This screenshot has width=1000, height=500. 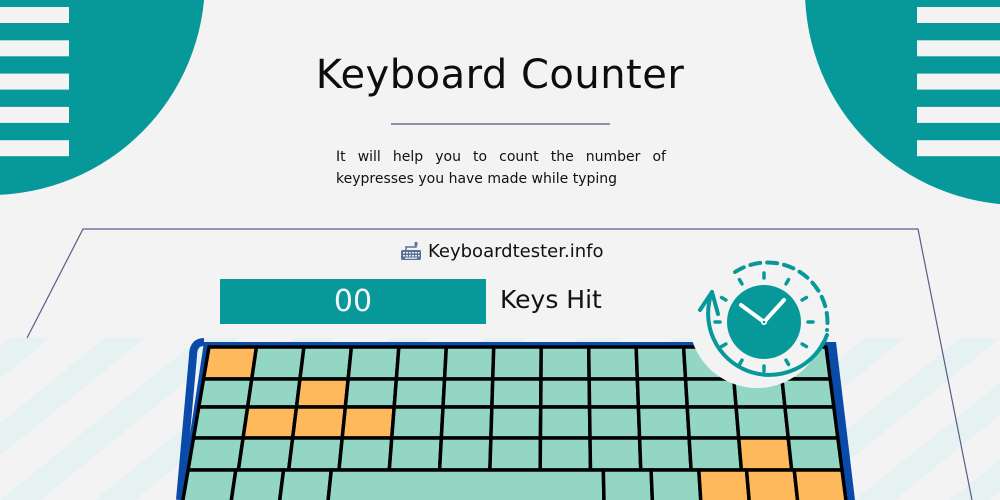 I want to click on page-title: Keyboard Counter, so click(x=500, y=75).